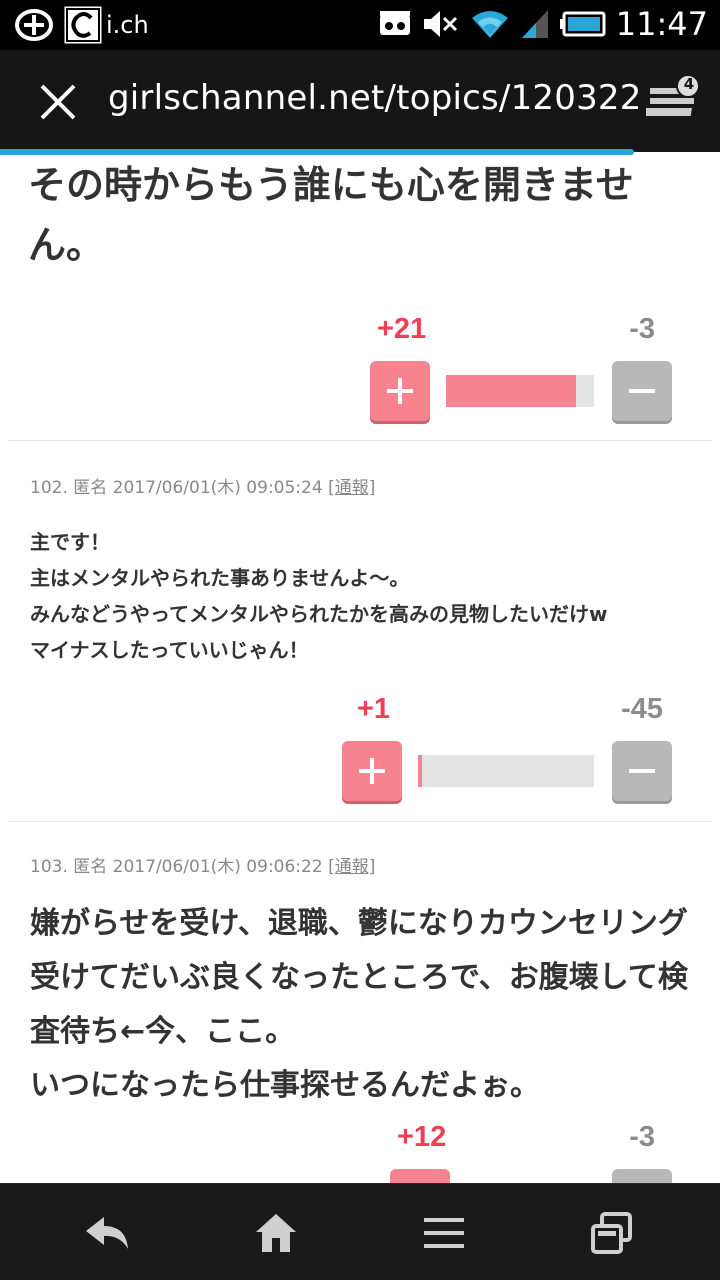 The image size is (720, 1280). What do you see at coordinates (363, 215) in the screenshot?
I see `comment-body-prev: その時からもう誰にも心を開きませ ん。` at bounding box center [363, 215].